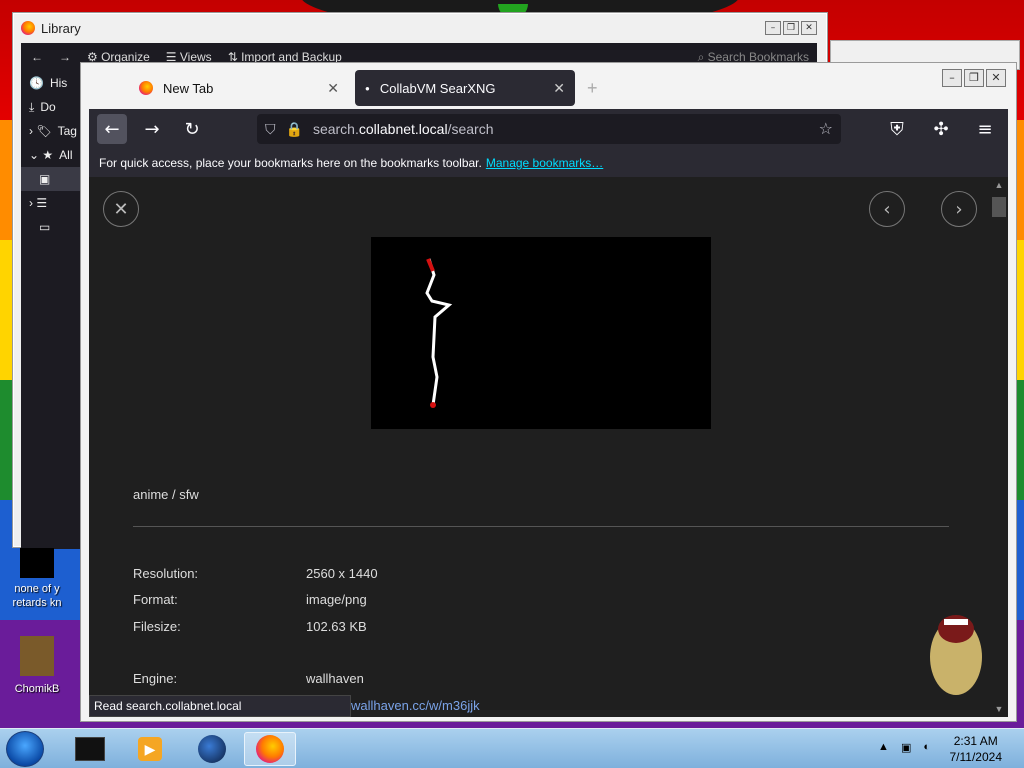 The height and width of the screenshot is (768, 1024). I want to click on tab-label: CollabVM SearXNG, so click(437, 88).